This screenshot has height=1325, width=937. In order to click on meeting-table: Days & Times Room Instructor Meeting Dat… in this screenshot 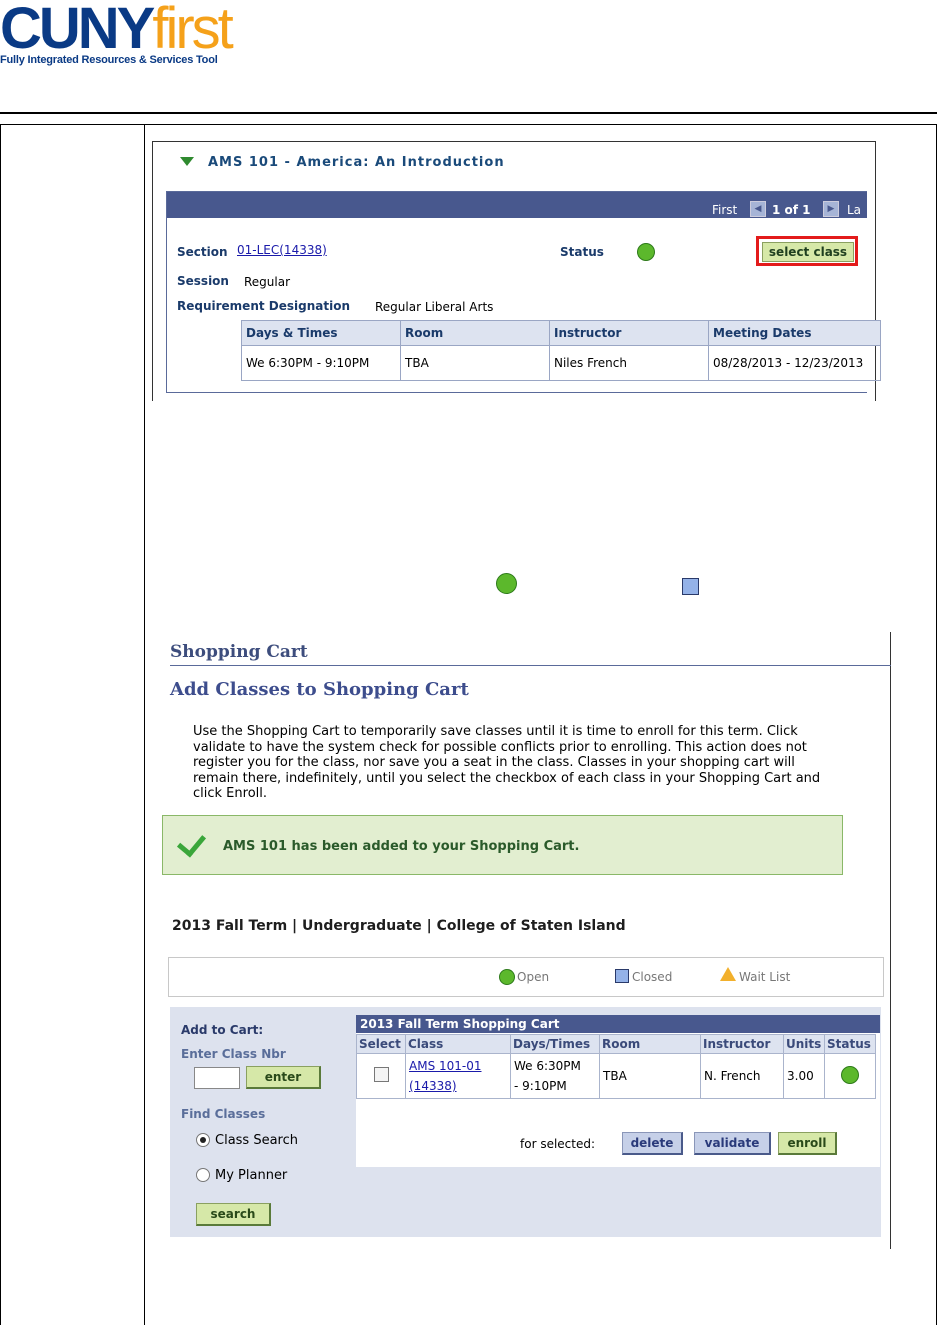, I will do `click(561, 350)`.